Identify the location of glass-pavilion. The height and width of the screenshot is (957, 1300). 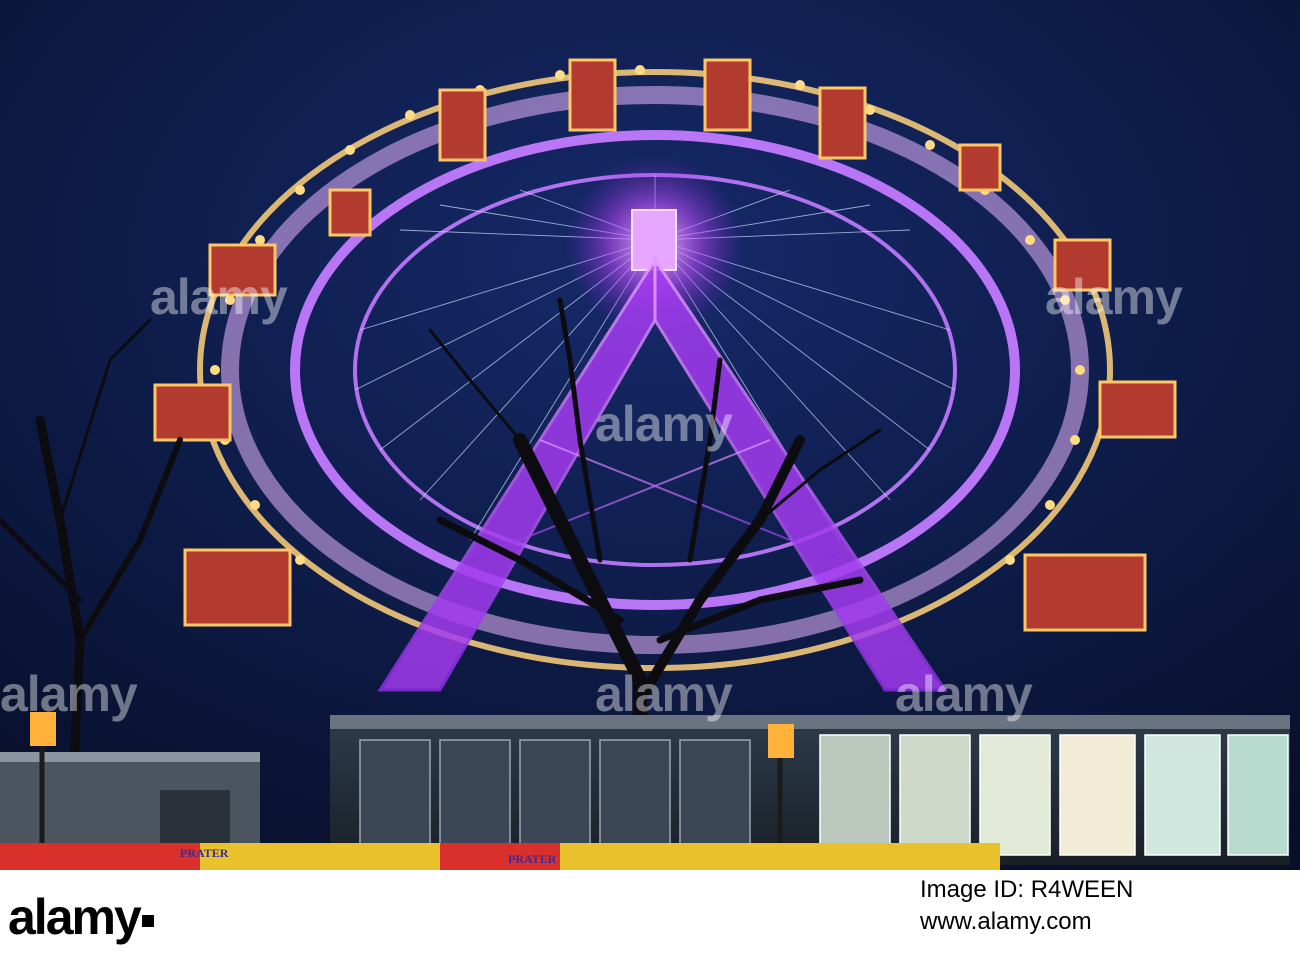
(810, 790).